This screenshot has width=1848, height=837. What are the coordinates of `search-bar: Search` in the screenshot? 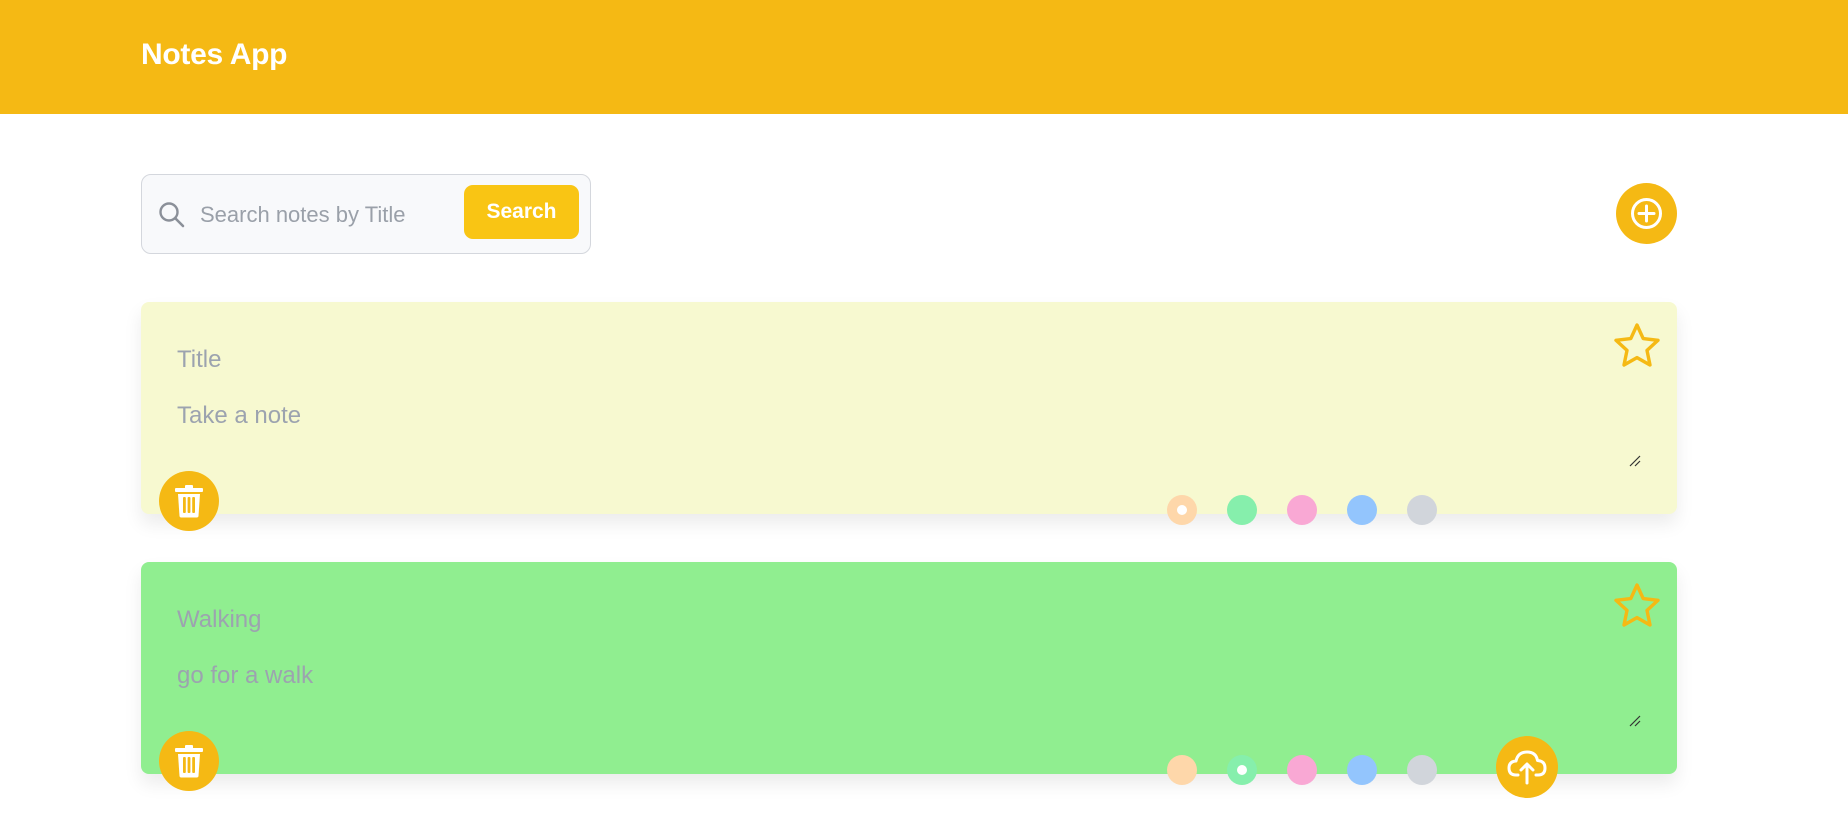 It's located at (366, 214).